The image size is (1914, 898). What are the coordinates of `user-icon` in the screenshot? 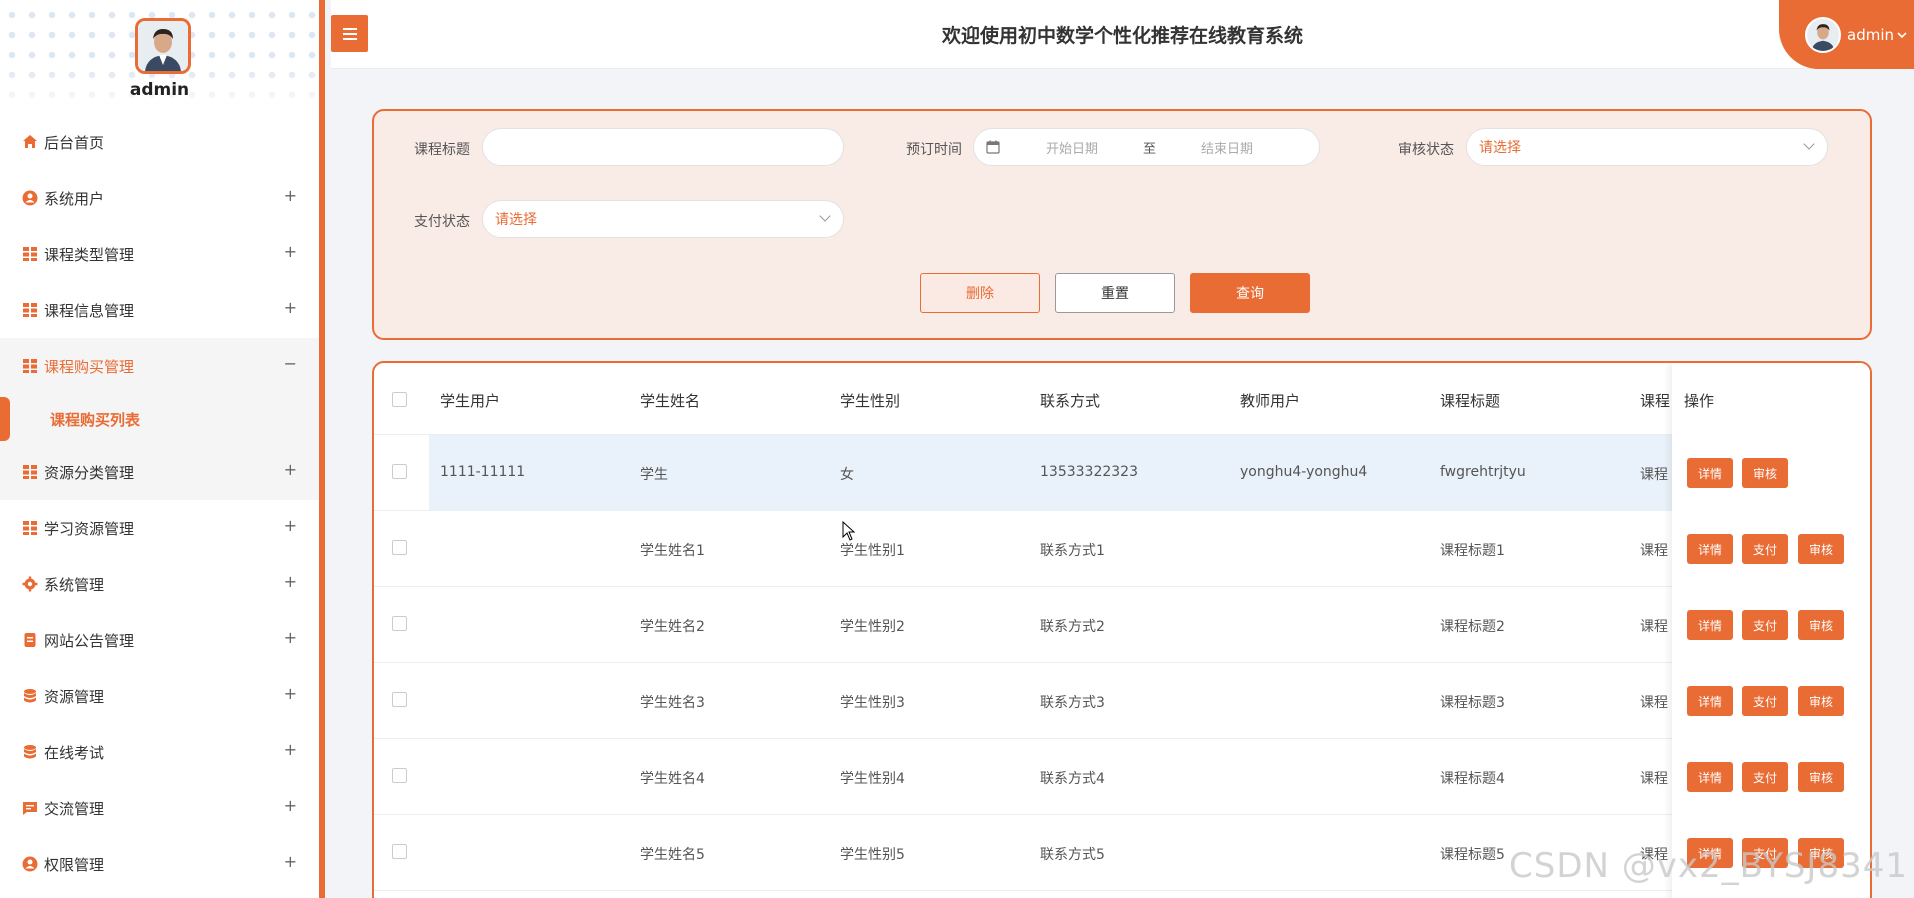 It's located at (30, 864).